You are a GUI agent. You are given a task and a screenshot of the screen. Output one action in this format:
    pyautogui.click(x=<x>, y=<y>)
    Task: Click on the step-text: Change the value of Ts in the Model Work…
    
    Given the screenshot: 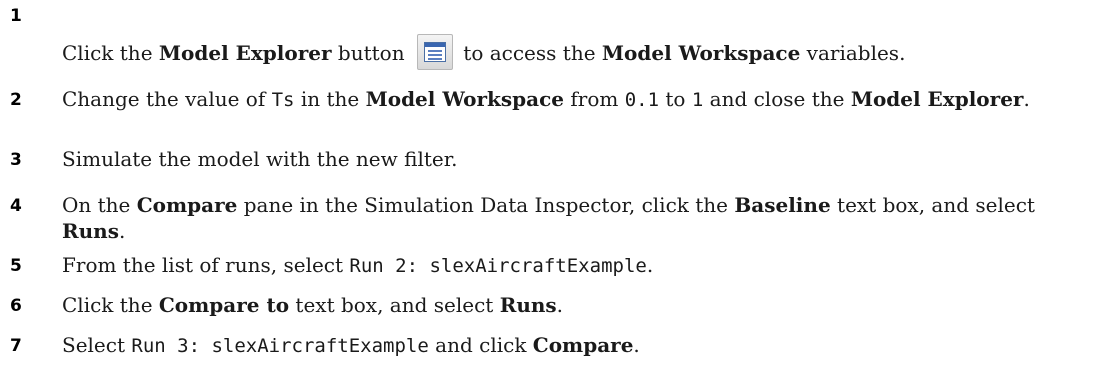 What is the action you would take?
    pyautogui.click(x=546, y=99)
    